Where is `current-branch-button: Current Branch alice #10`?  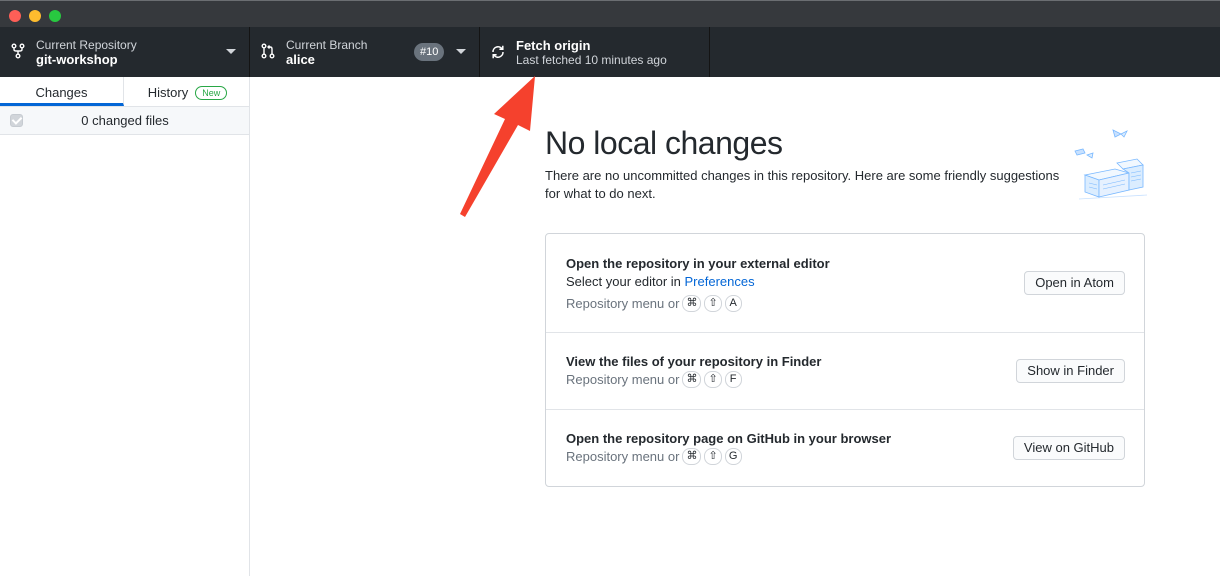
current-branch-button: Current Branch alice #10 is located at coordinates (365, 52).